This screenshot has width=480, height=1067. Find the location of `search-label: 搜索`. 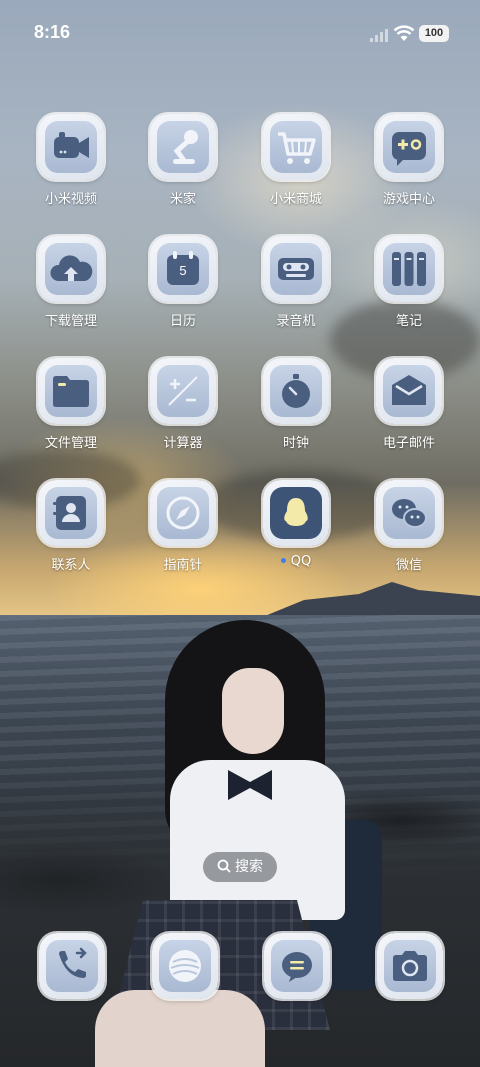

search-label: 搜索 is located at coordinates (249, 867).